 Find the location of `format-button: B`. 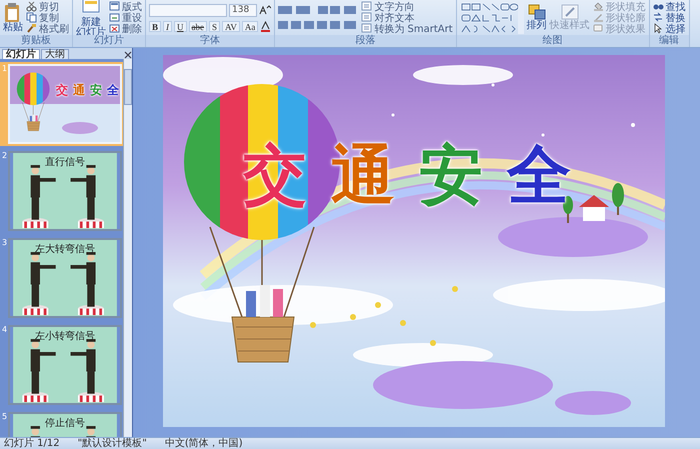

format-button: B is located at coordinates (155, 26).